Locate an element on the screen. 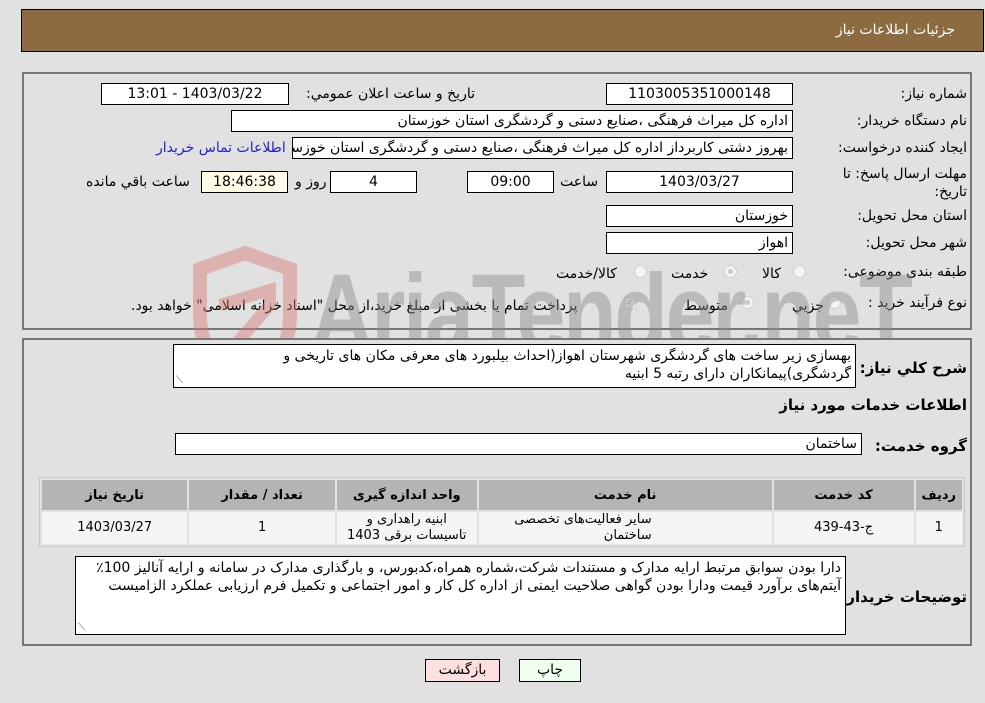 The width and height of the screenshot is (985, 703). category-option-goods-service: کالا/خدمت is located at coordinates (586, 274).